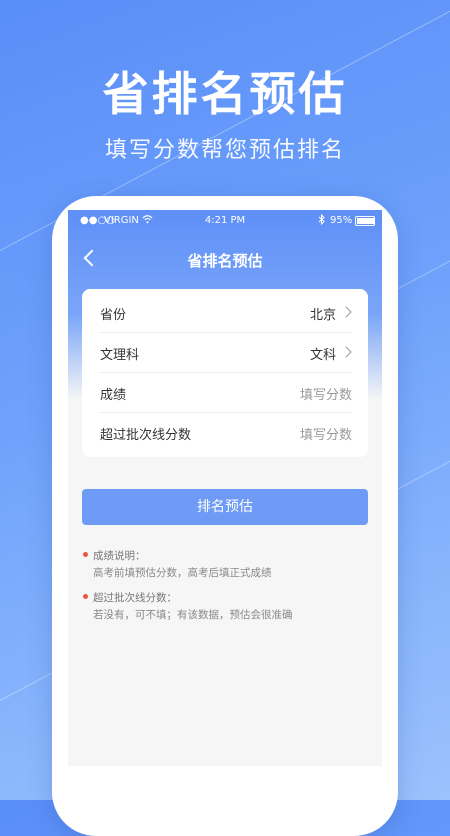 This screenshot has height=836, width=450. What do you see at coordinates (120, 355) in the screenshot?
I see `form-label: 文理科` at bounding box center [120, 355].